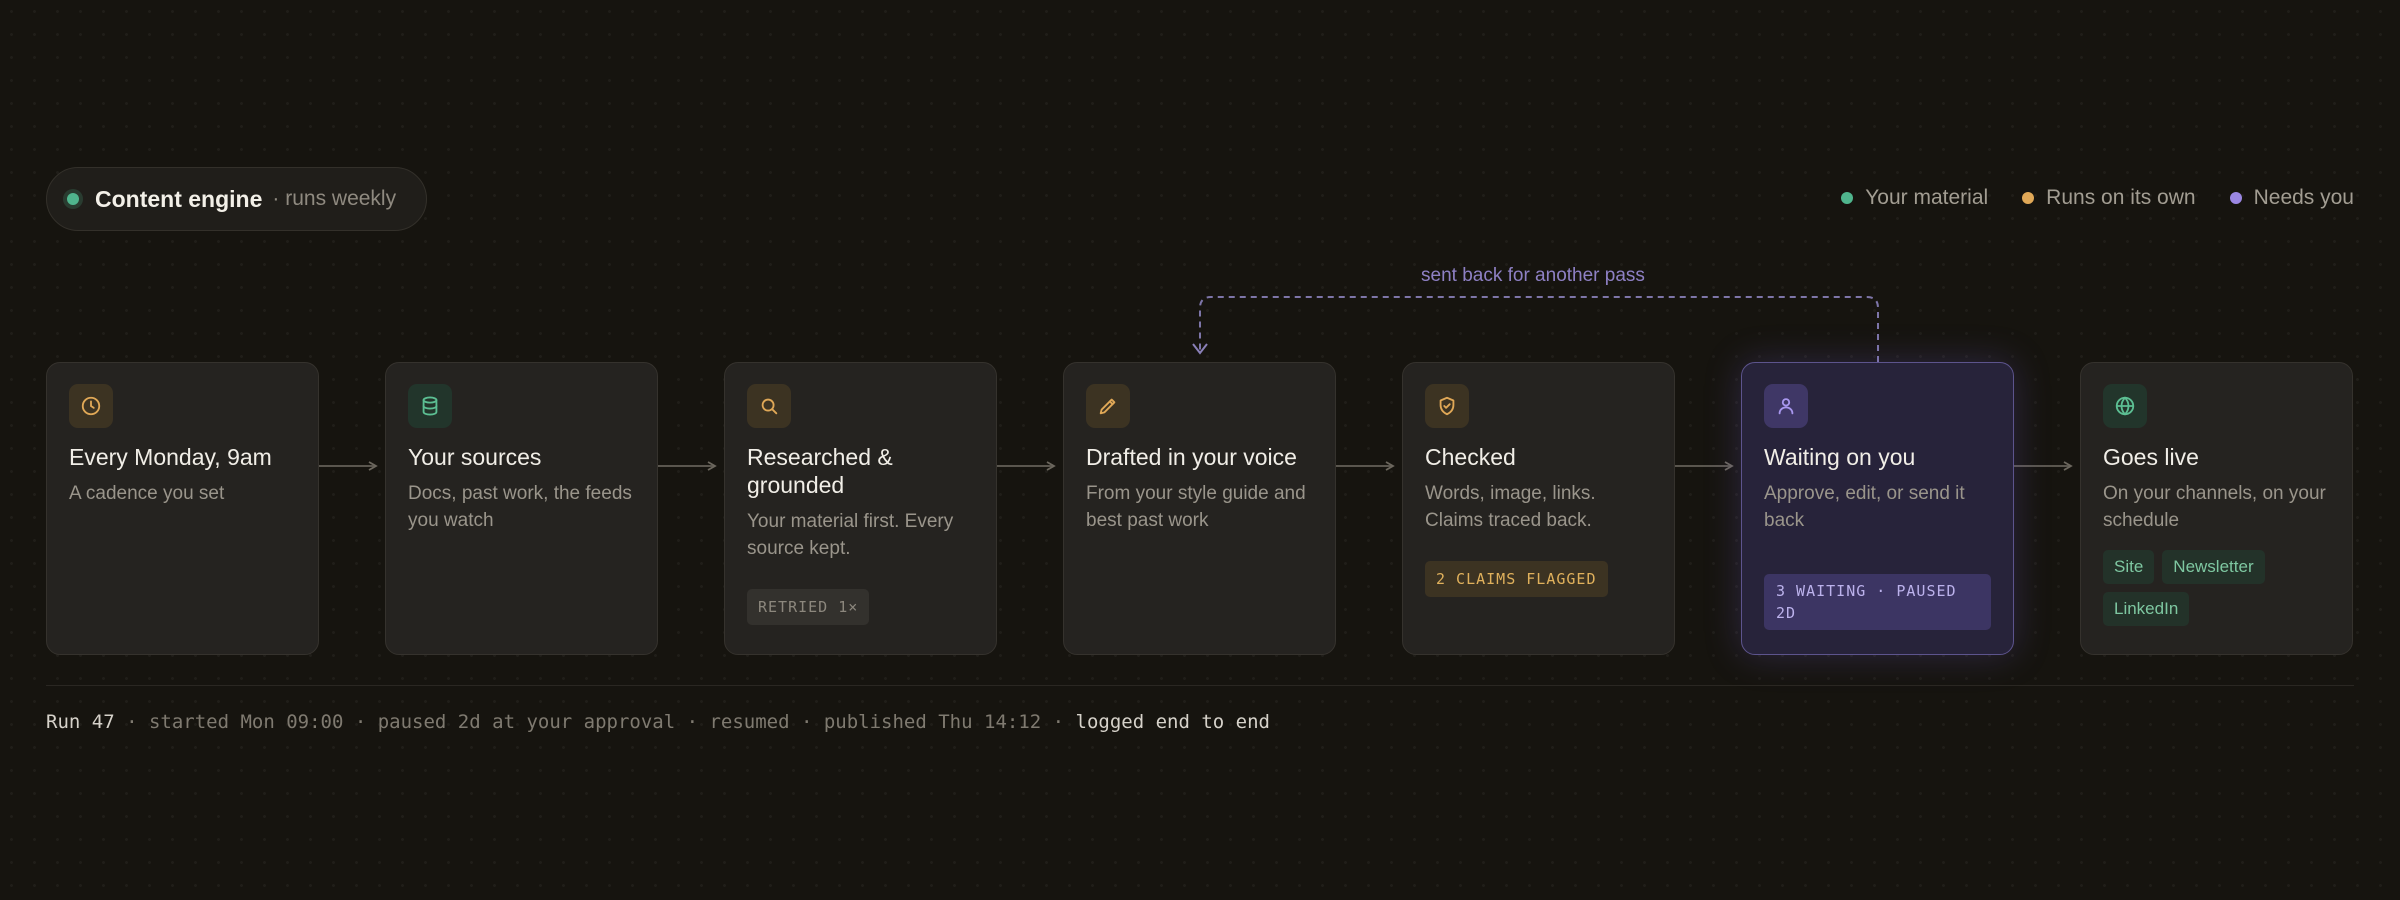 This screenshot has width=2400, height=900. I want to click on step-desc: Your material first. Every source kept., so click(850, 535).